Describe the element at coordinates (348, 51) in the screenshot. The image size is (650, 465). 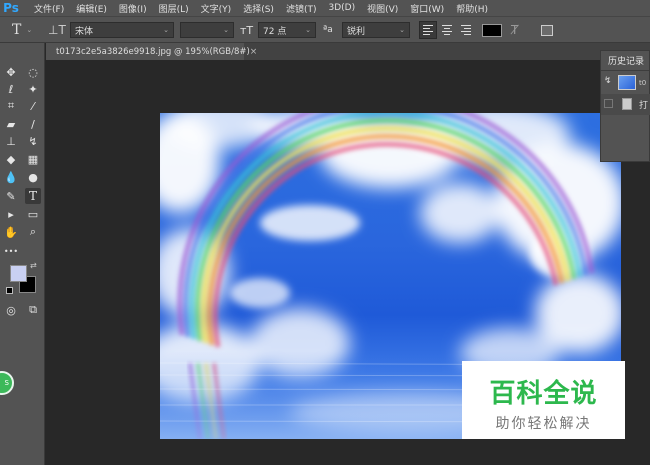
I see `document-tab-bar: t0173c2e5a3826e9918.jpg @ 195%(RGB/8#) ×` at that location.